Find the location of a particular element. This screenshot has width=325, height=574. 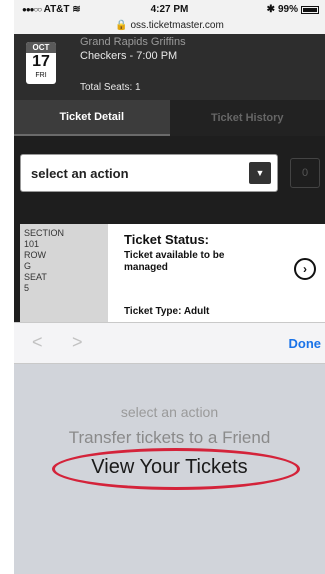

event-date: OCT 17 FRI is located at coordinates (41, 63).